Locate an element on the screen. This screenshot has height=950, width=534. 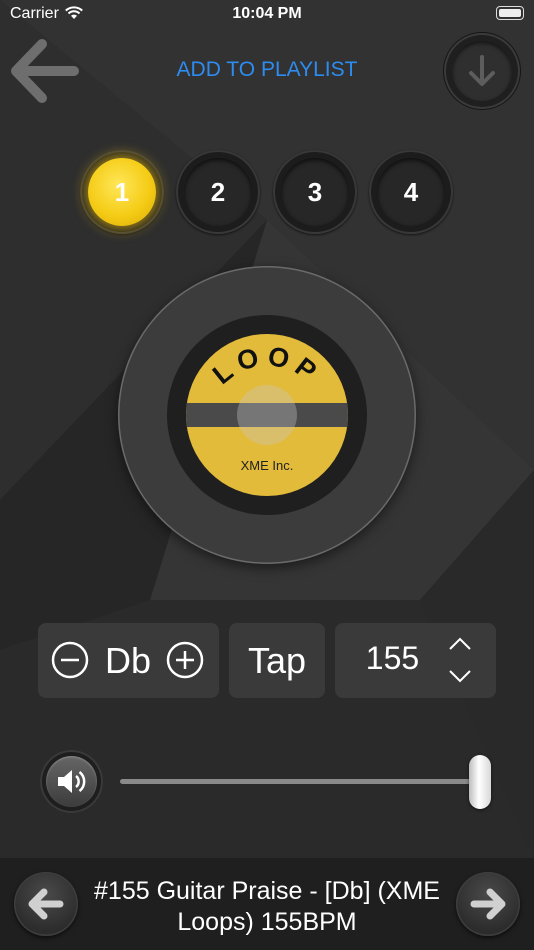
volume-slider is located at coordinates (300, 781).